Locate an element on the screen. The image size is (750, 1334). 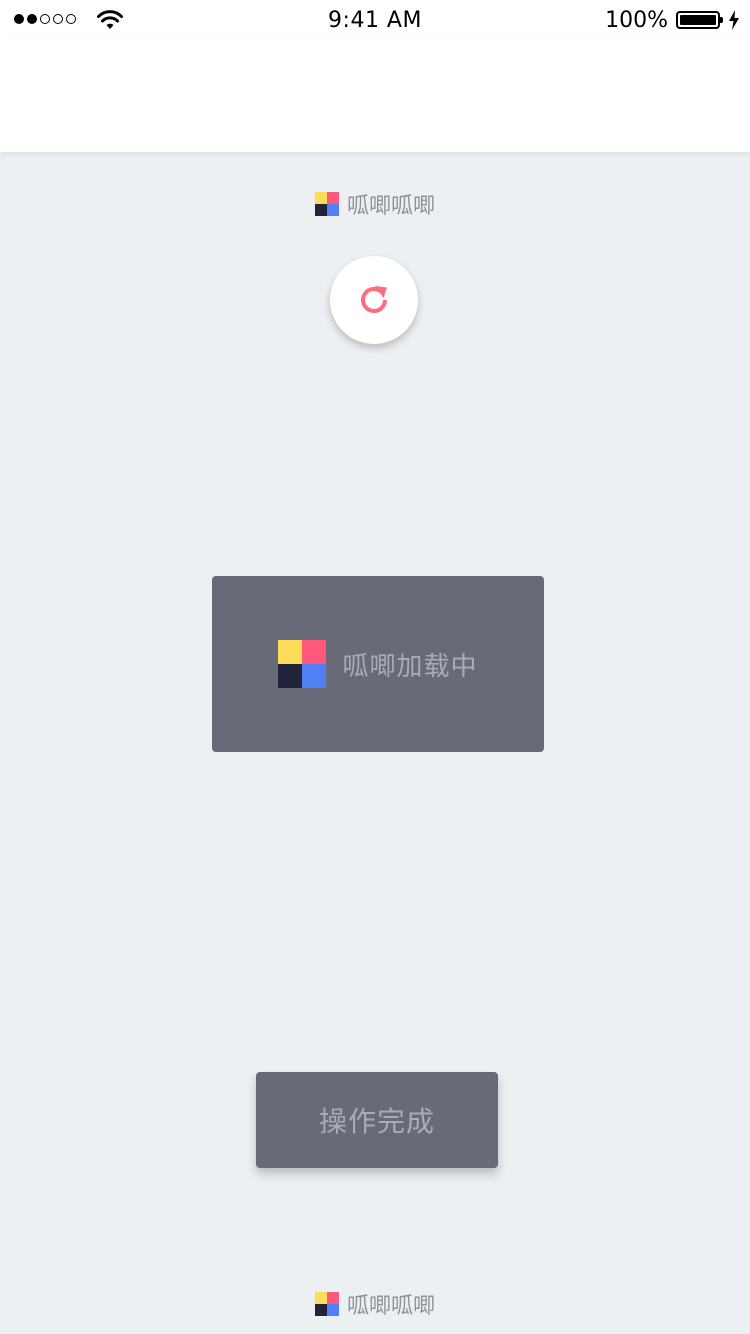
refresh-button is located at coordinates (374, 300).